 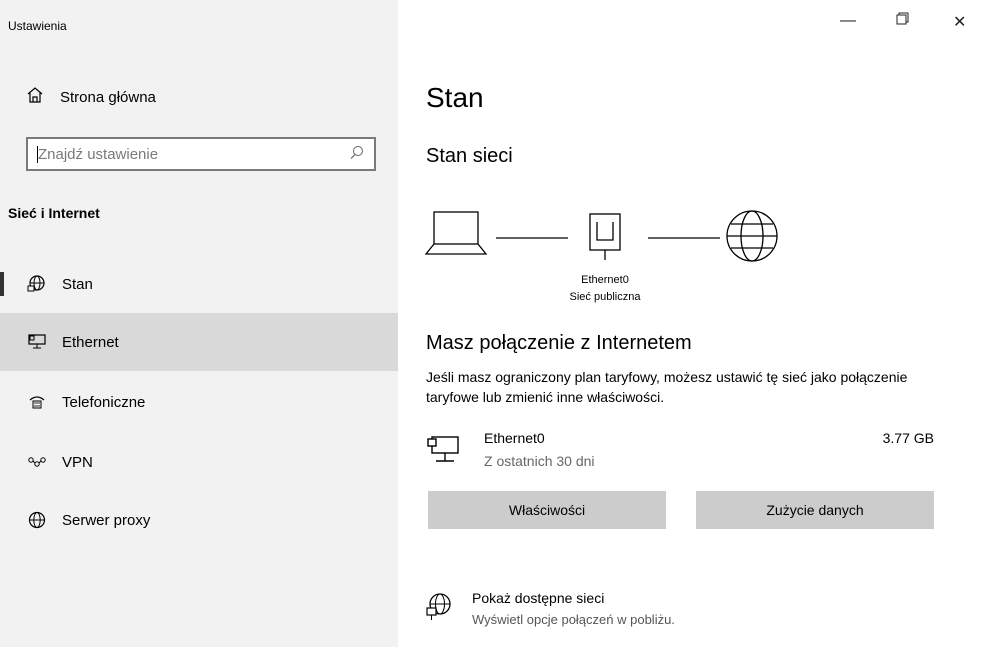 I want to click on search-placeholder: Znajdź ustawienie, so click(x=98, y=154).